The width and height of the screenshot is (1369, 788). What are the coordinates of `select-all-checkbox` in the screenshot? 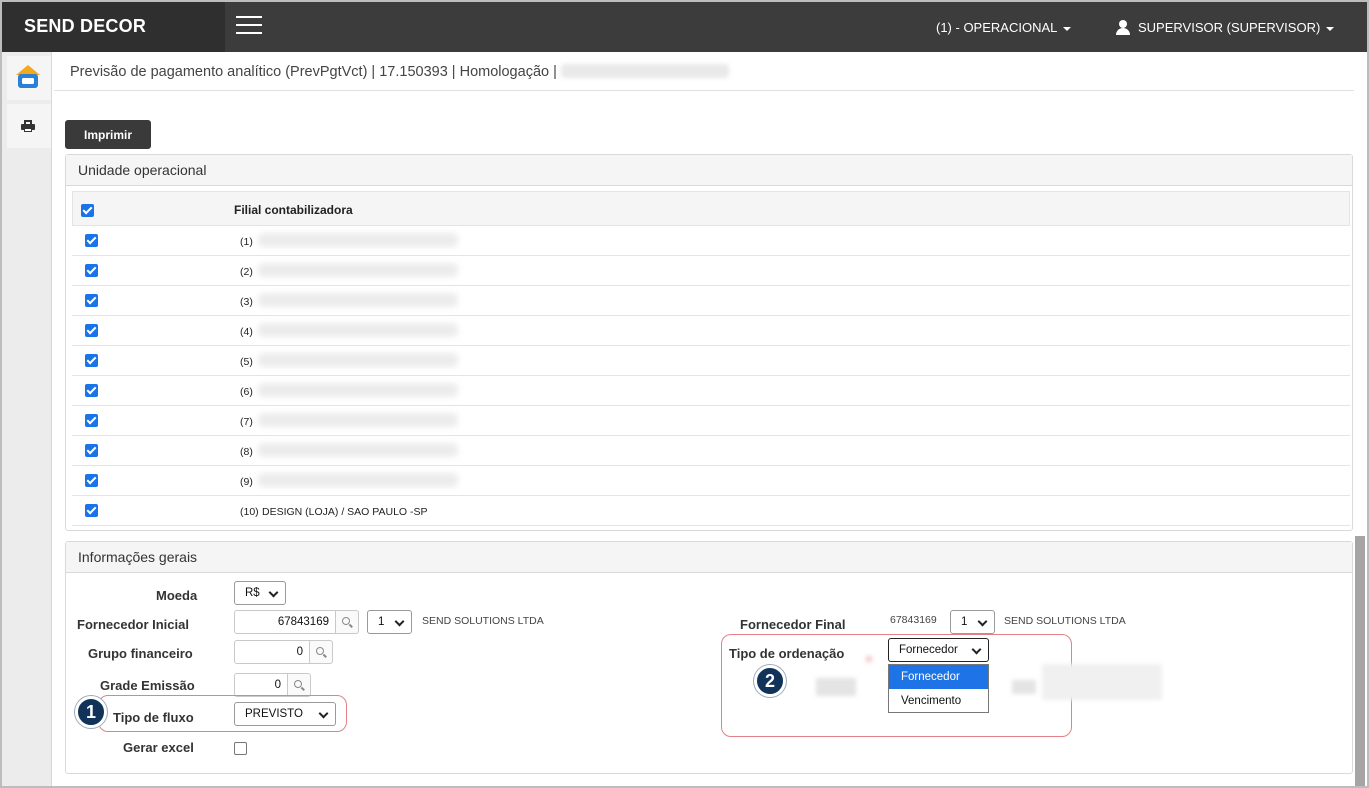 It's located at (87, 210).